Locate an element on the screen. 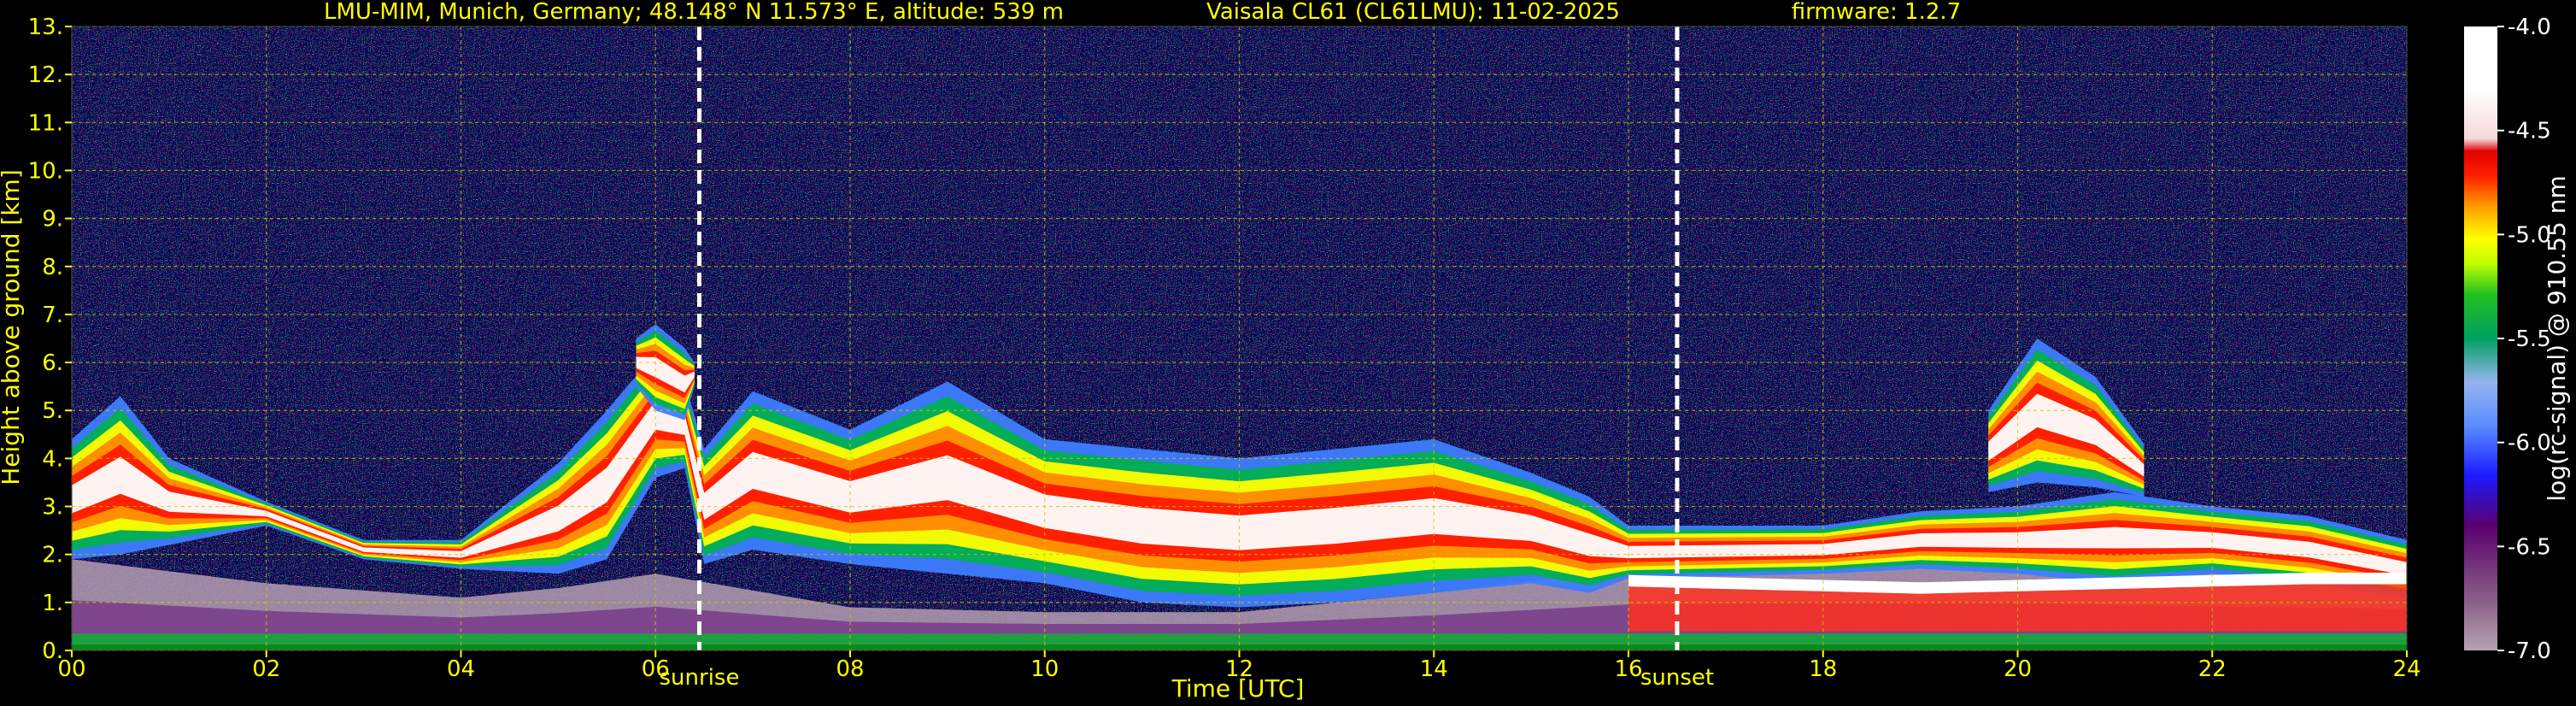 The height and width of the screenshot is (706, 2576). colorbar-tick-label: -6.5 is located at coordinates (2529, 547).